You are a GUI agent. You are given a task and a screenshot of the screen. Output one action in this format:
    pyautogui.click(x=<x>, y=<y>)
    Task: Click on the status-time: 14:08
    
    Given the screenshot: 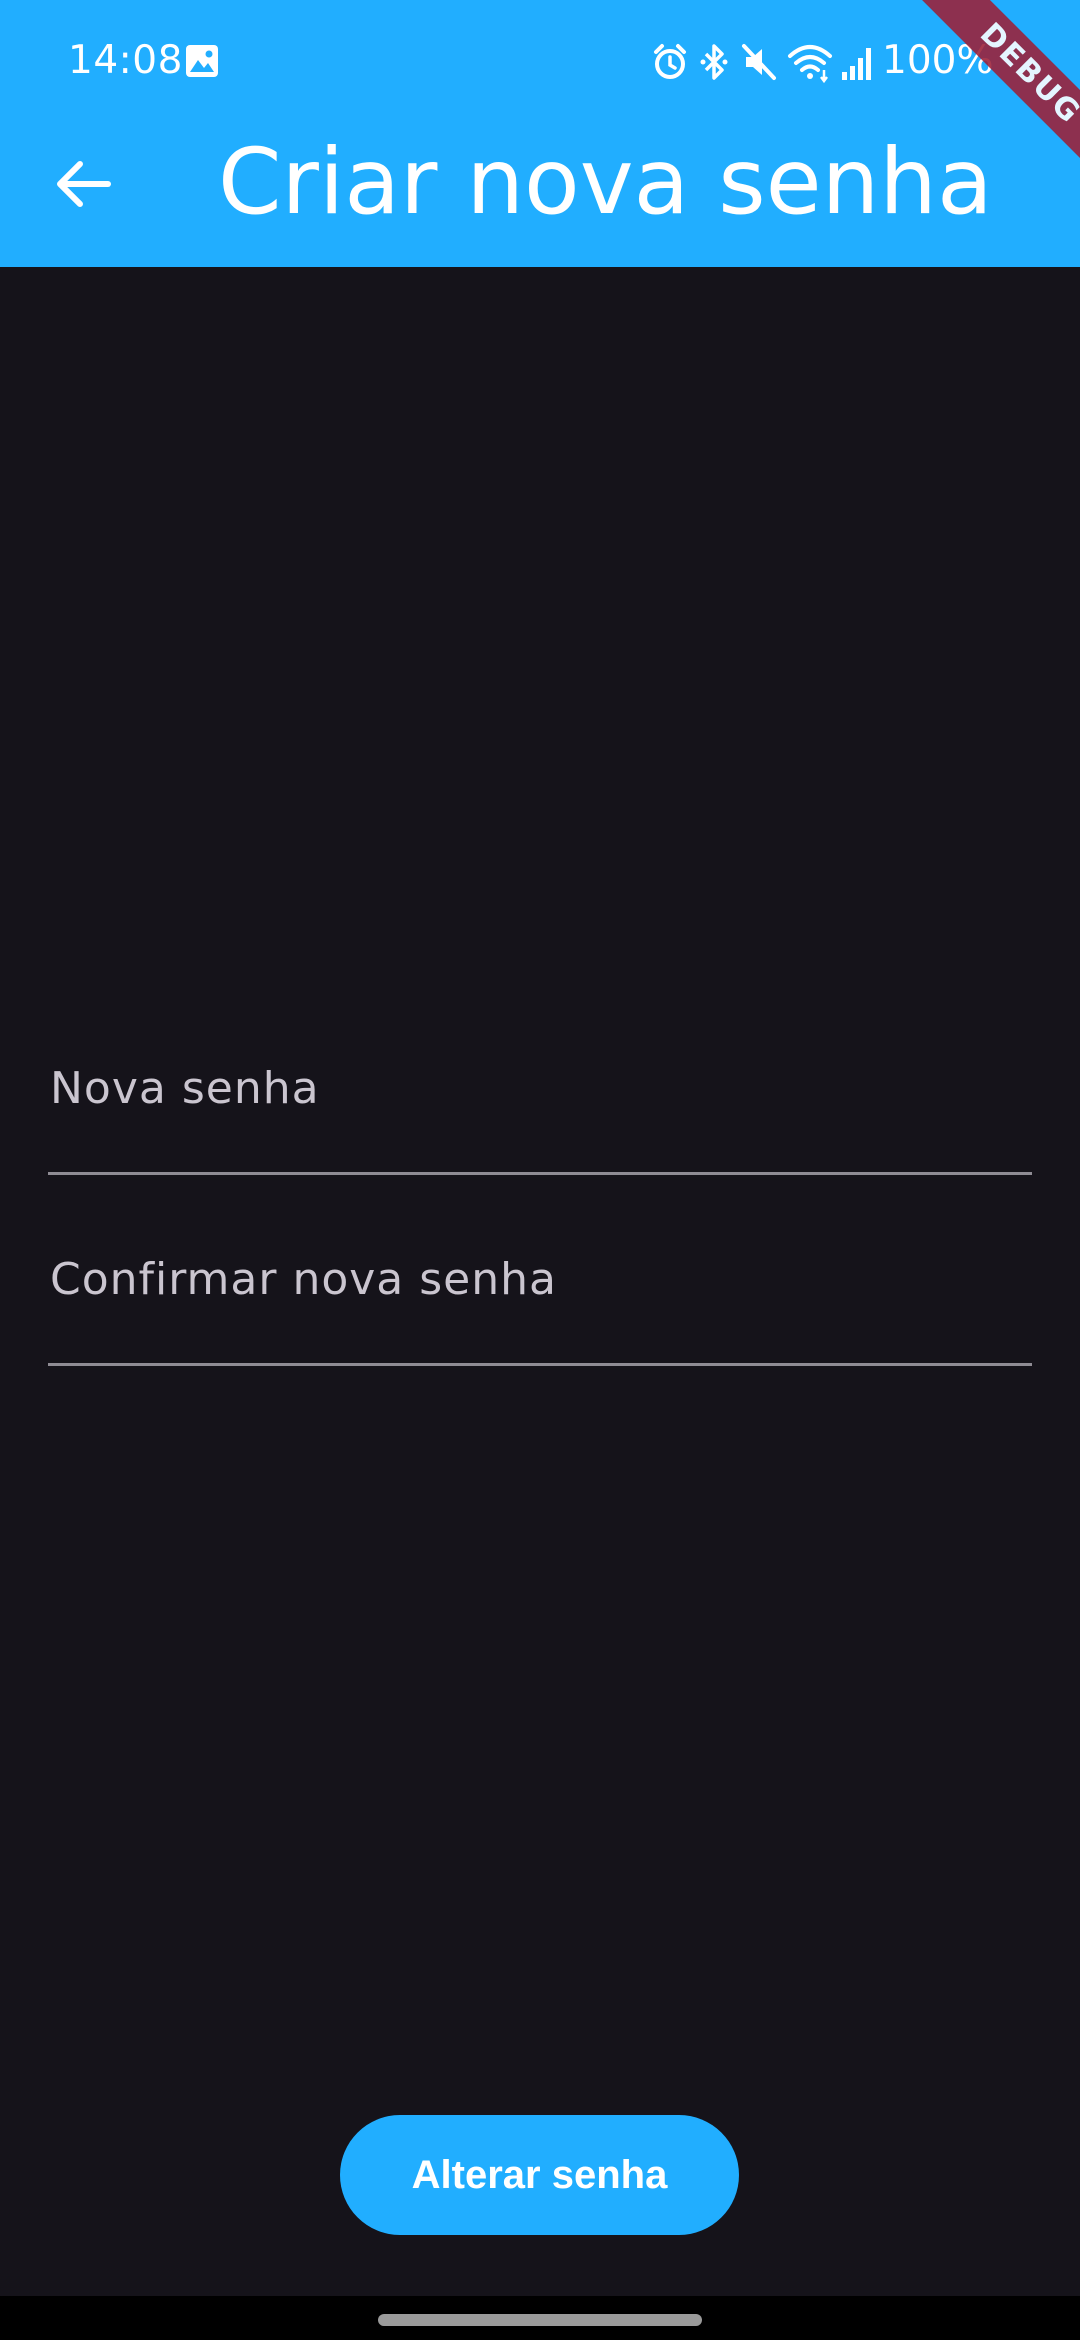 What is the action you would take?
    pyautogui.click(x=125, y=60)
    